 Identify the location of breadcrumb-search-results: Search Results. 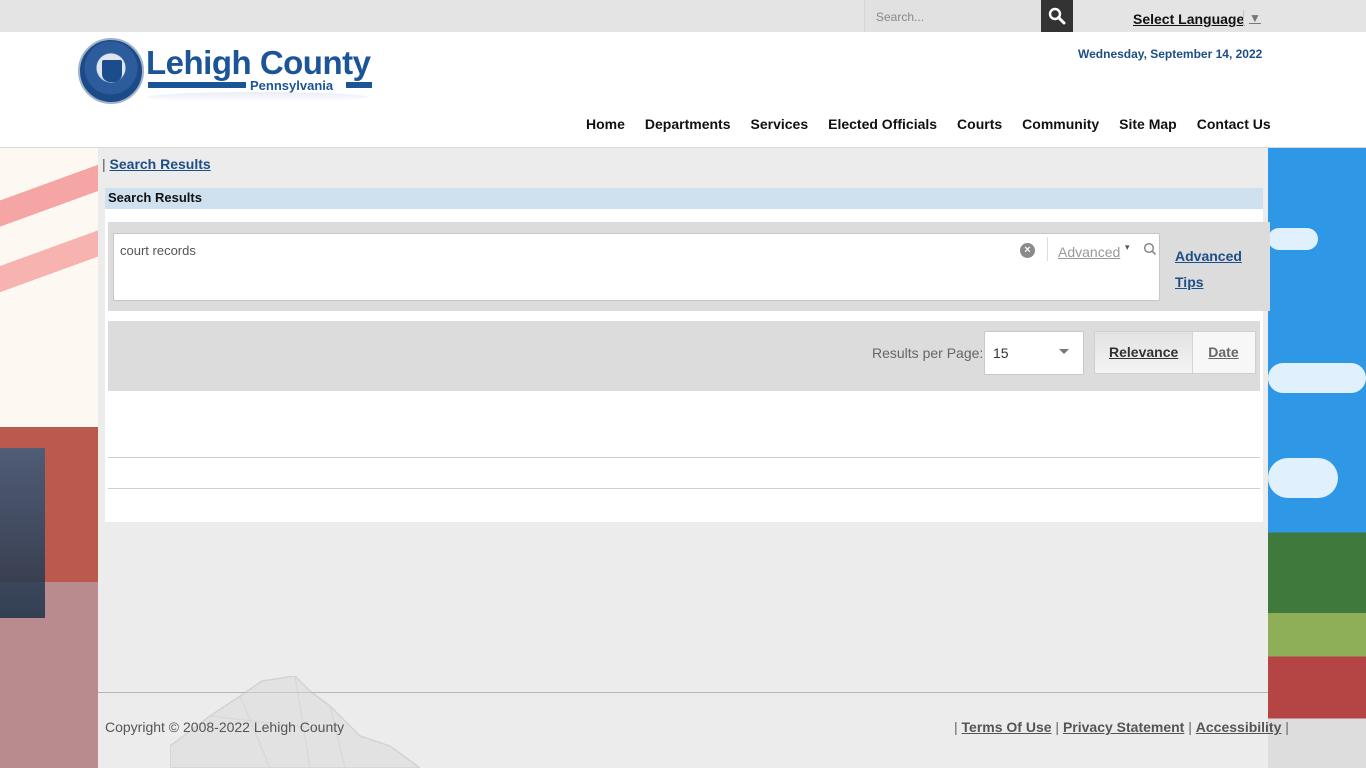
(160, 164).